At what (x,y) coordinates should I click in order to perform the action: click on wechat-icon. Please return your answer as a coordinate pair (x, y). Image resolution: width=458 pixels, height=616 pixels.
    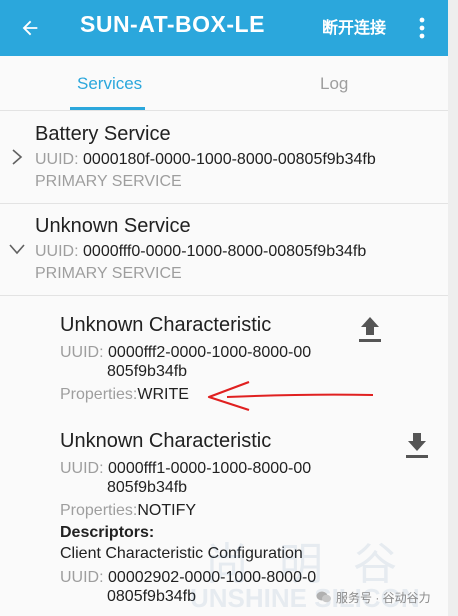
    Looking at the image, I should click on (323, 597).